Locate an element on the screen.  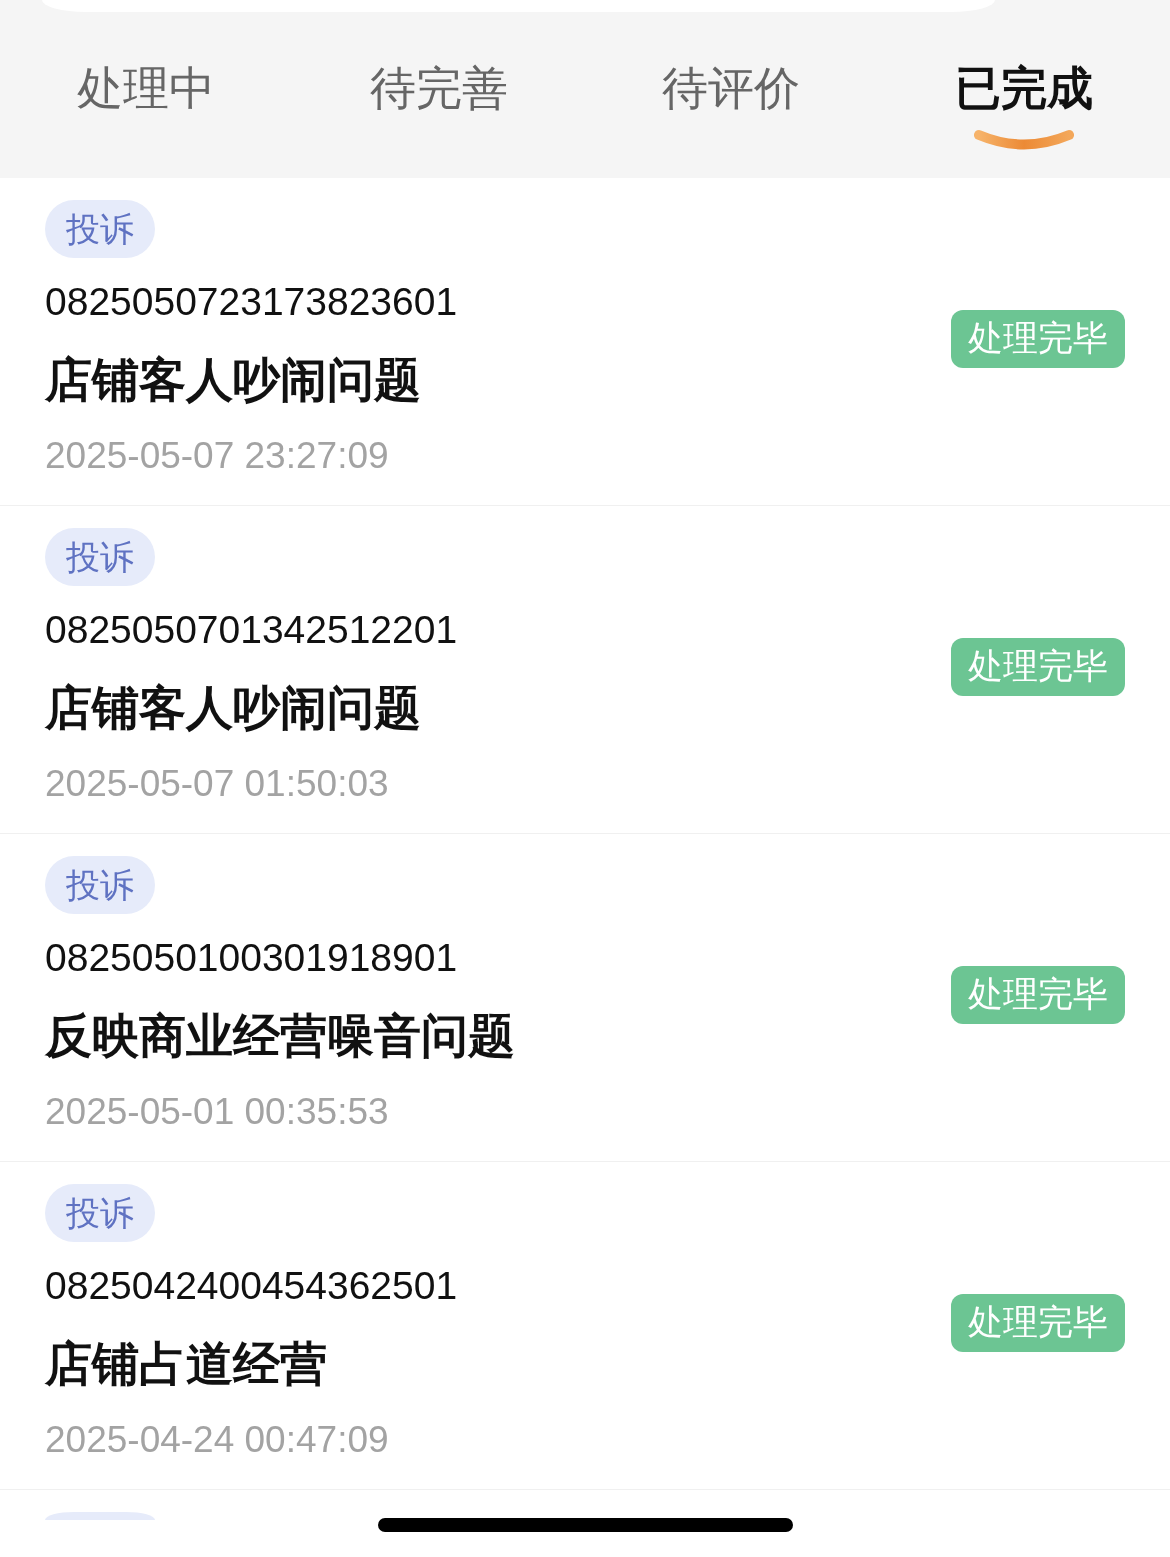
ticket-number: 0825042400454362501 is located at coordinates (251, 1285).